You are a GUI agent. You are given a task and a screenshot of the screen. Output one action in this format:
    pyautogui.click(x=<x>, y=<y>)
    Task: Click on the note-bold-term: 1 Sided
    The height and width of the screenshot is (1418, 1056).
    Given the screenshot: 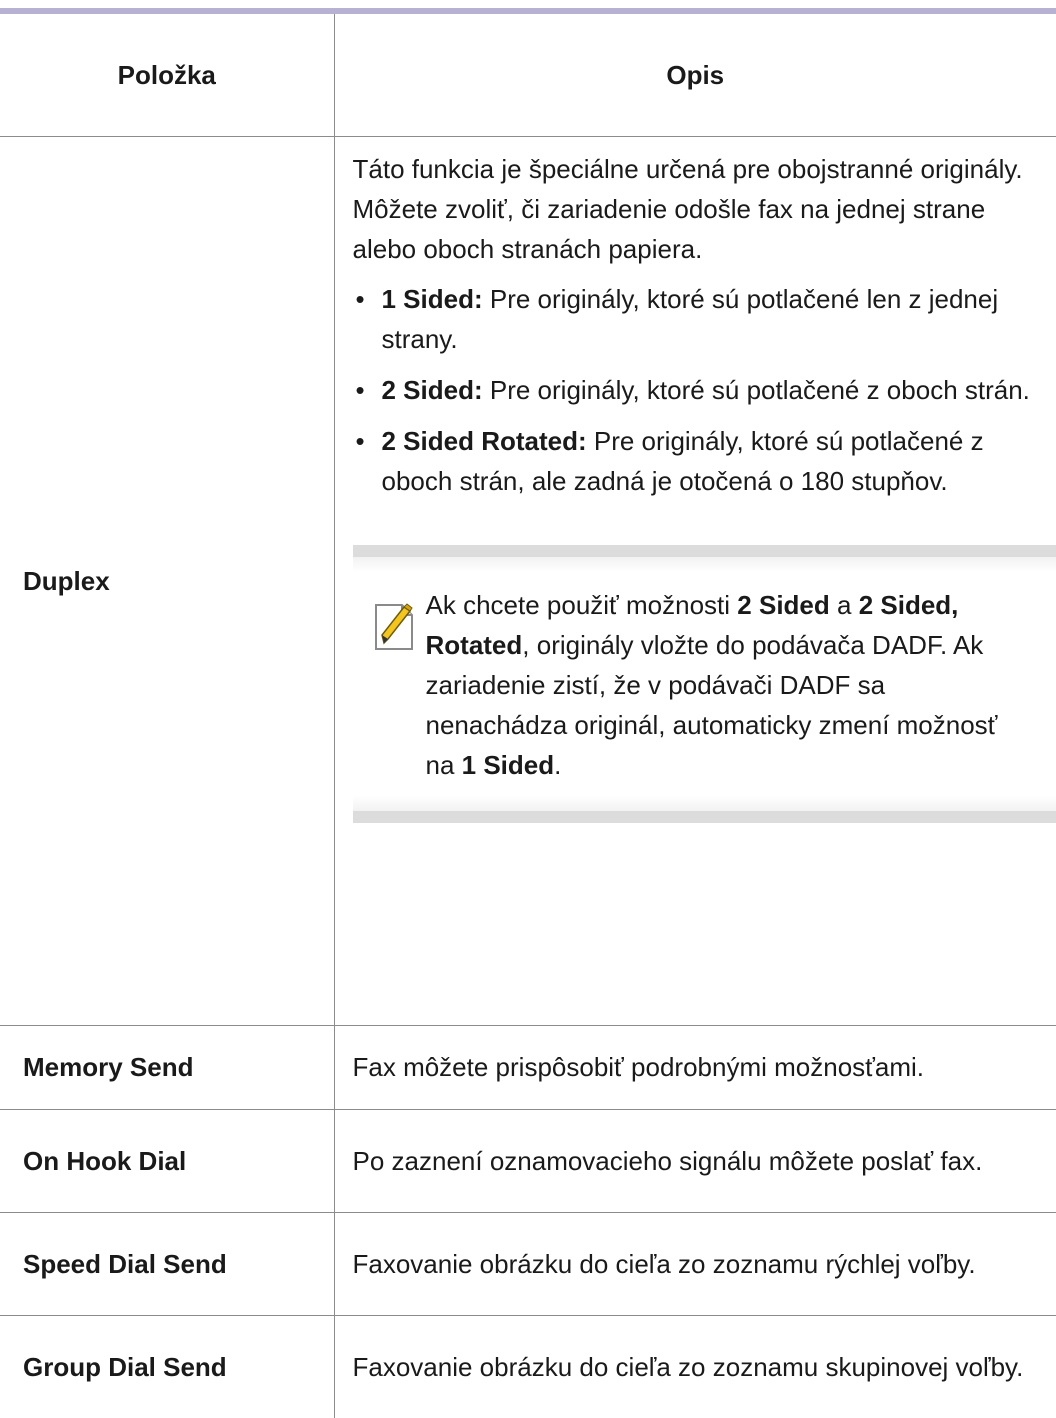 What is the action you would take?
    pyautogui.click(x=508, y=765)
    